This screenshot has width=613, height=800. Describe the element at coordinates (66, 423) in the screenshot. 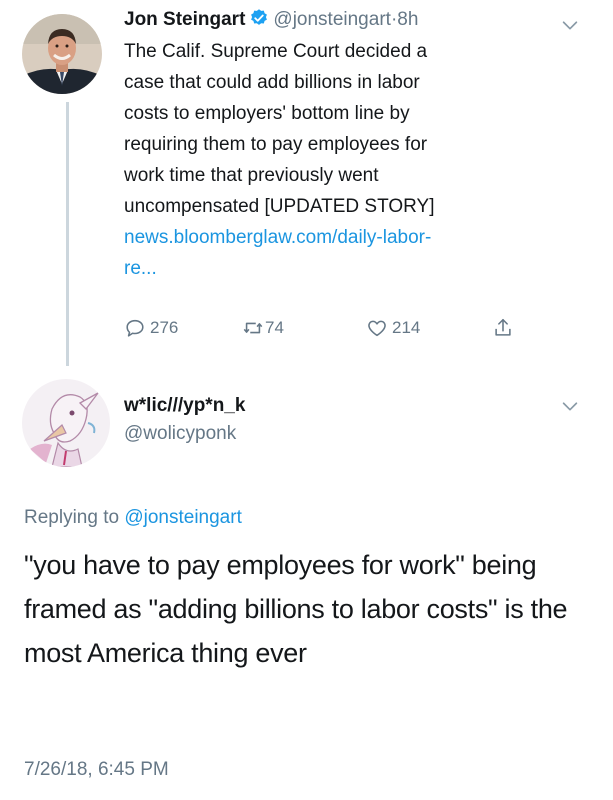

I see `reply-author-avatar` at that location.